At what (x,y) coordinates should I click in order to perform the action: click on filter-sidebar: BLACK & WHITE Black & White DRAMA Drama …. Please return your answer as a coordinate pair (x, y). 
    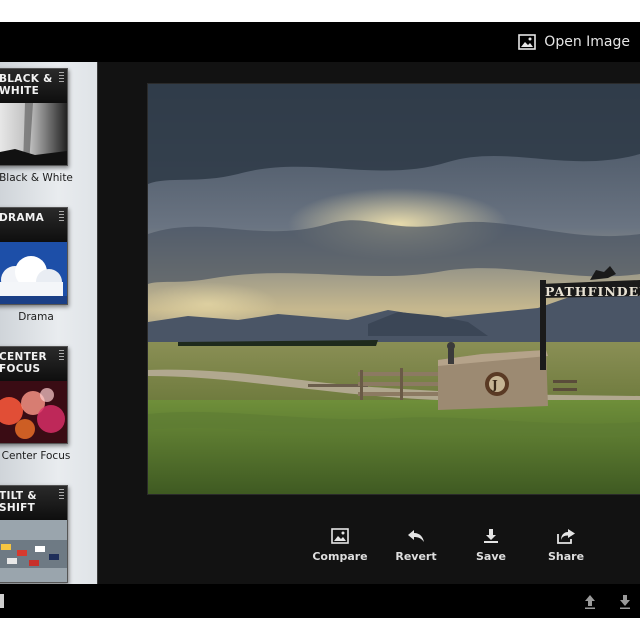
    Looking at the image, I should click on (49, 323).